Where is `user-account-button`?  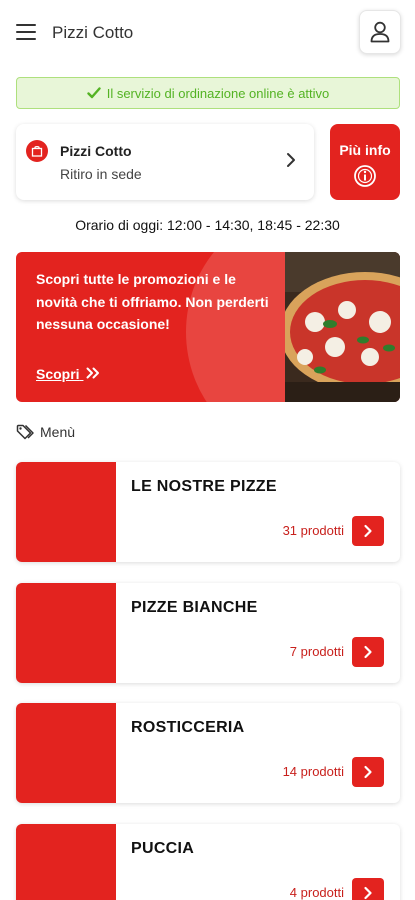 user-account-button is located at coordinates (380, 32).